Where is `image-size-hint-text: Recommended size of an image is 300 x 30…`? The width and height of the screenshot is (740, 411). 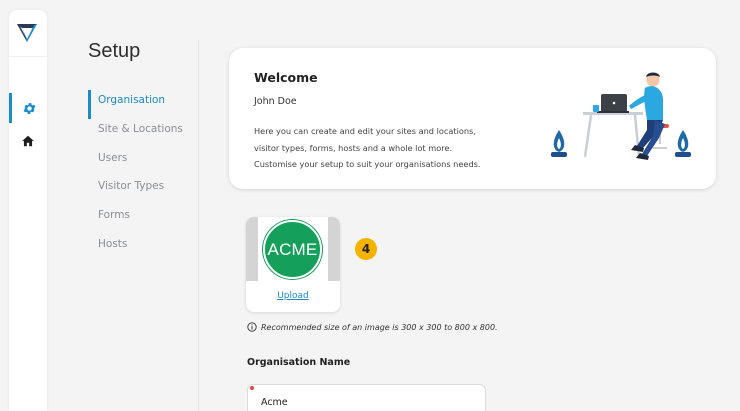
image-size-hint-text: Recommended size of an image is 300 x 30… is located at coordinates (379, 327).